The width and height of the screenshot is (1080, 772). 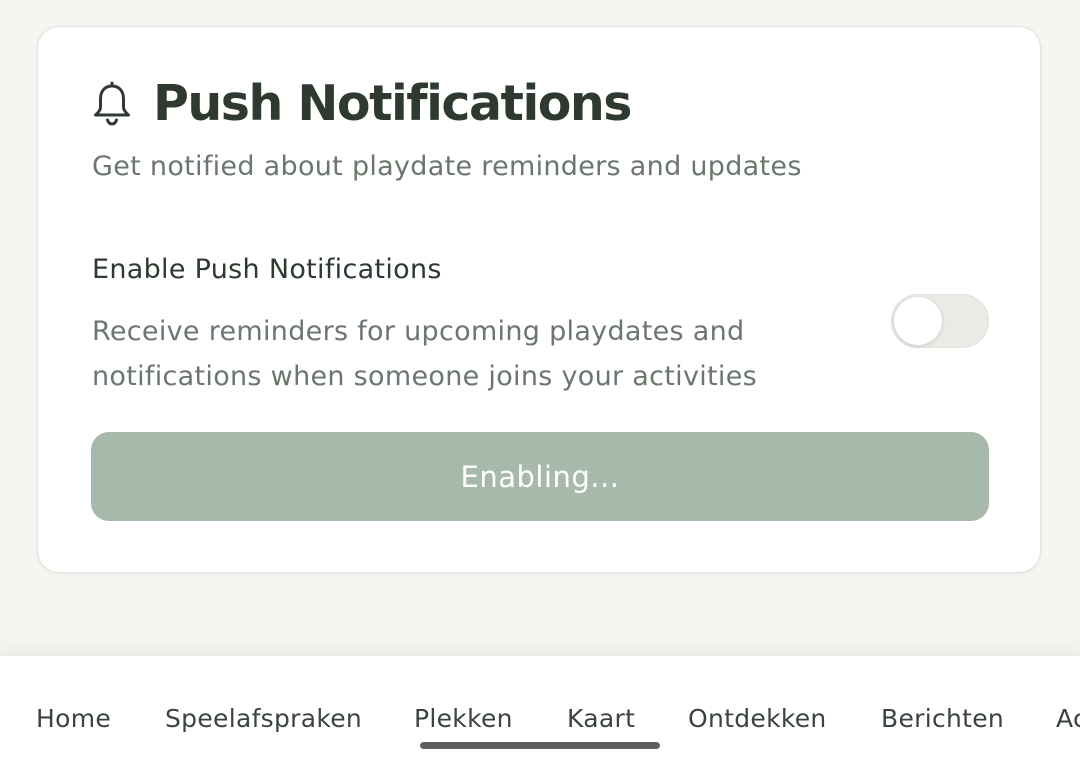 What do you see at coordinates (942, 718) in the screenshot?
I see `nav-item-berichten: Berichten` at bounding box center [942, 718].